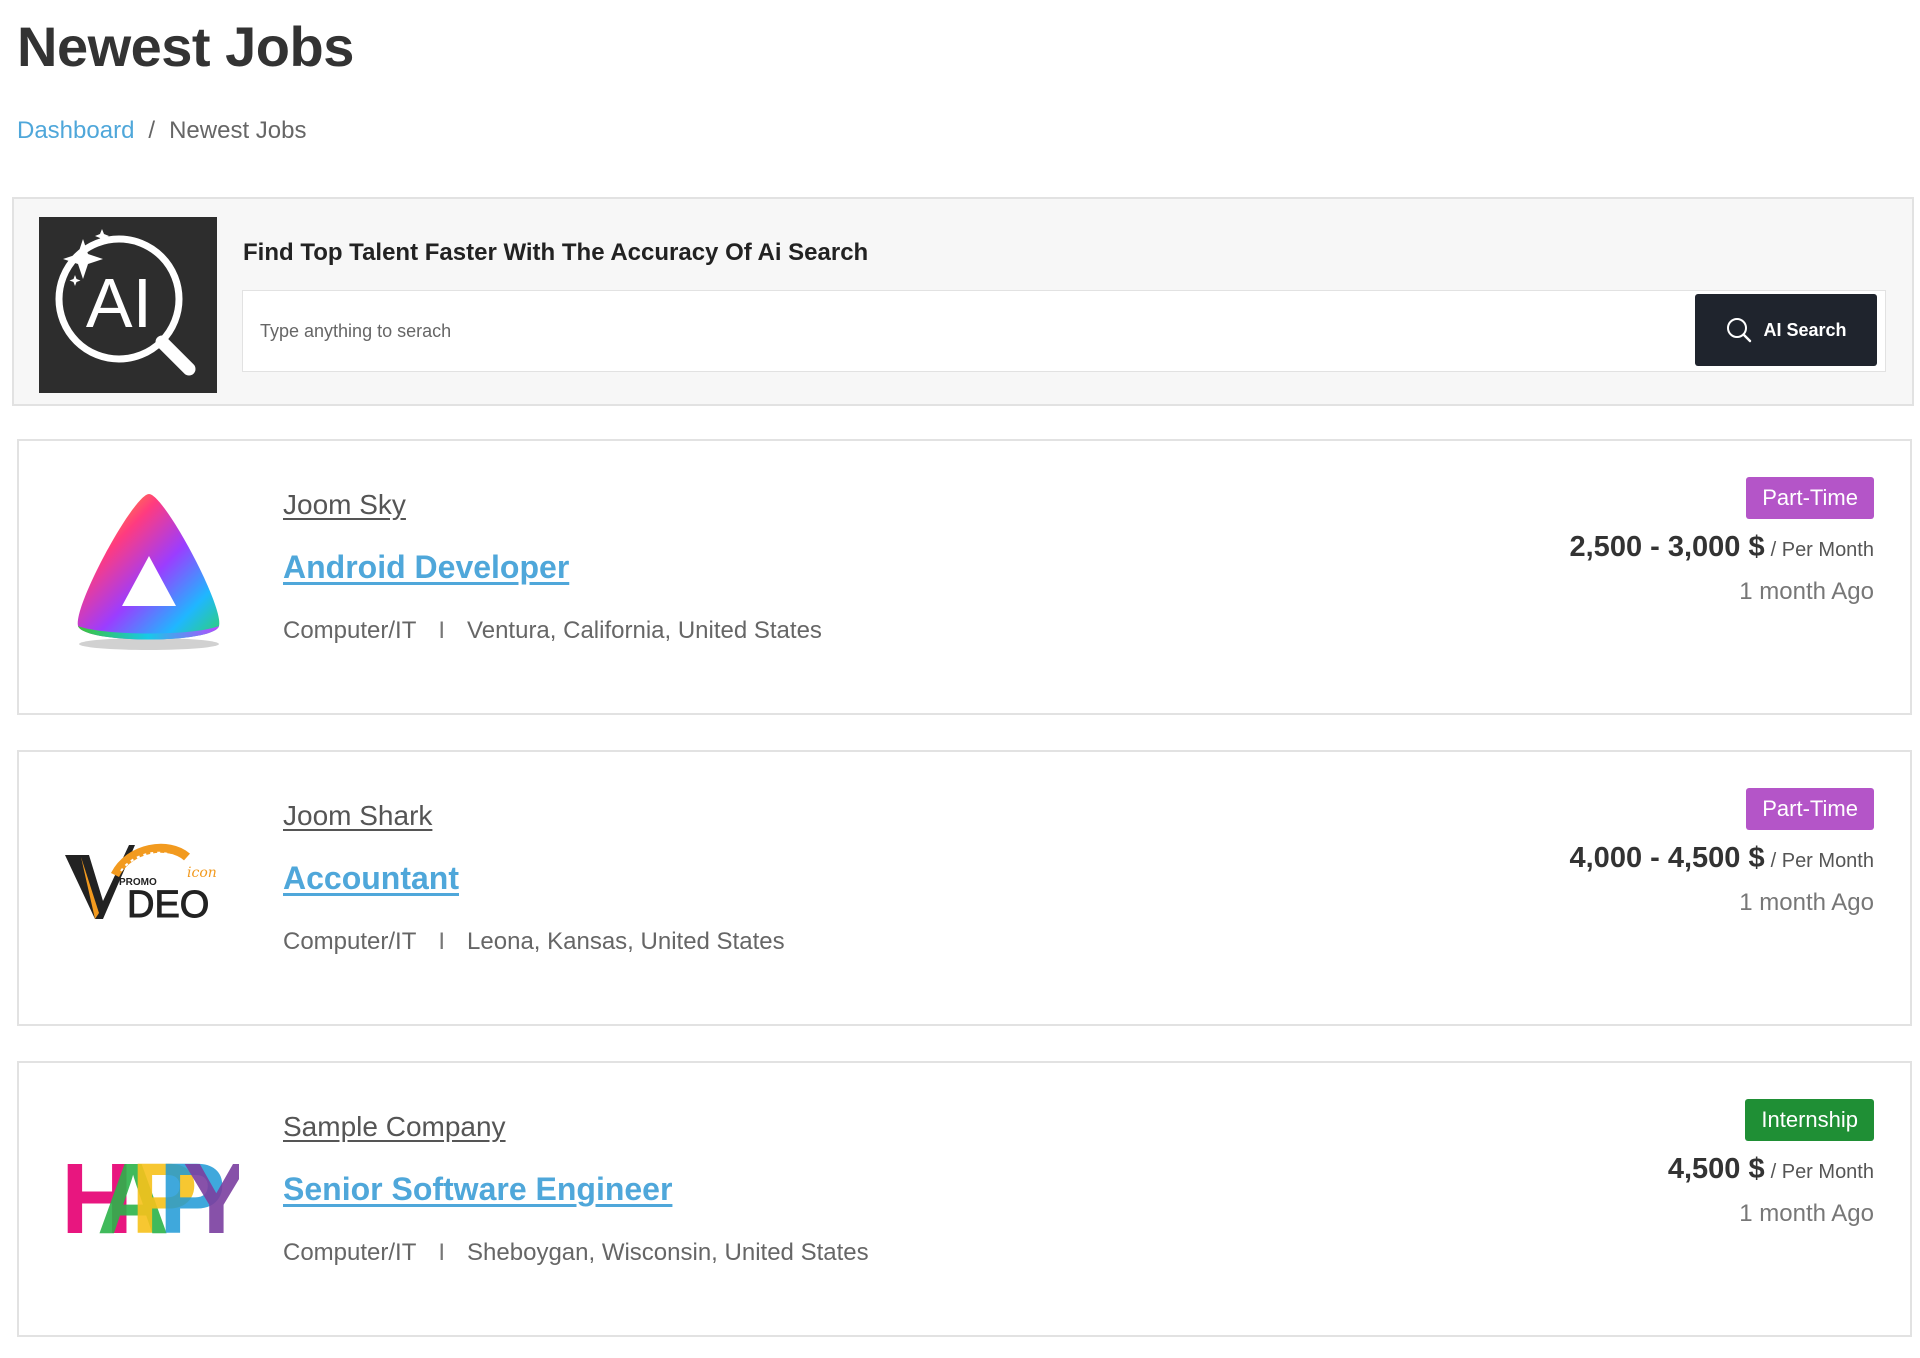  What do you see at coordinates (149, 571) in the screenshot?
I see `rainbow-triangle-icon` at bounding box center [149, 571].